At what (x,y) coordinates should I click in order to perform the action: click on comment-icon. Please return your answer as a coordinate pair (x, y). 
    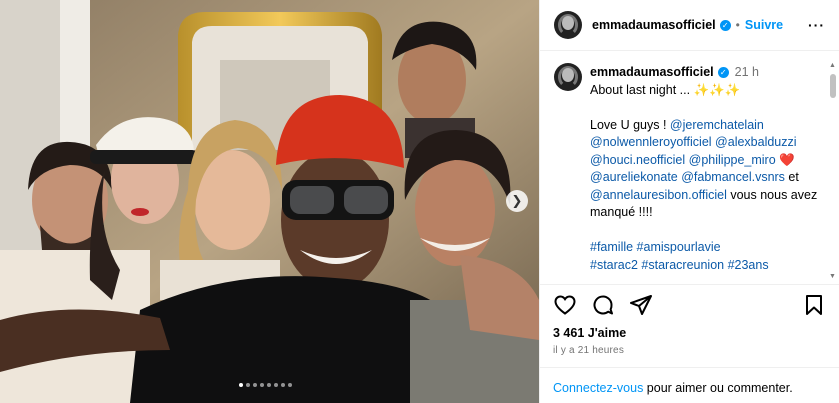
    Looking at the image, I should click on (603, 305).